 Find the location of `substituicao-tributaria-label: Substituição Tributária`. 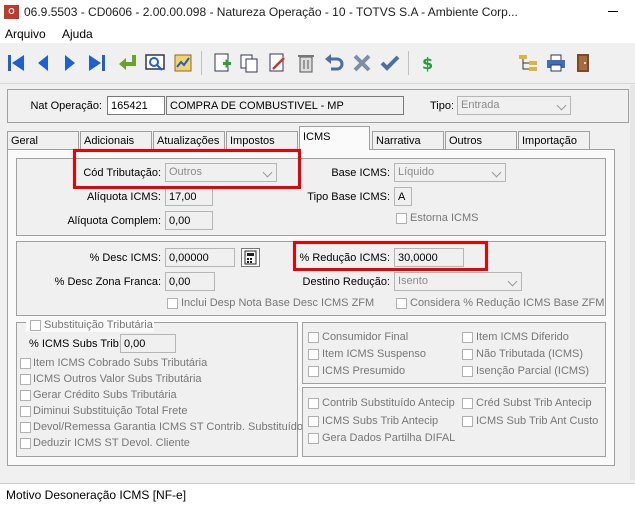

substituicao-tributaria-label: Substituição Tributária is located at coordinates (98, 325).